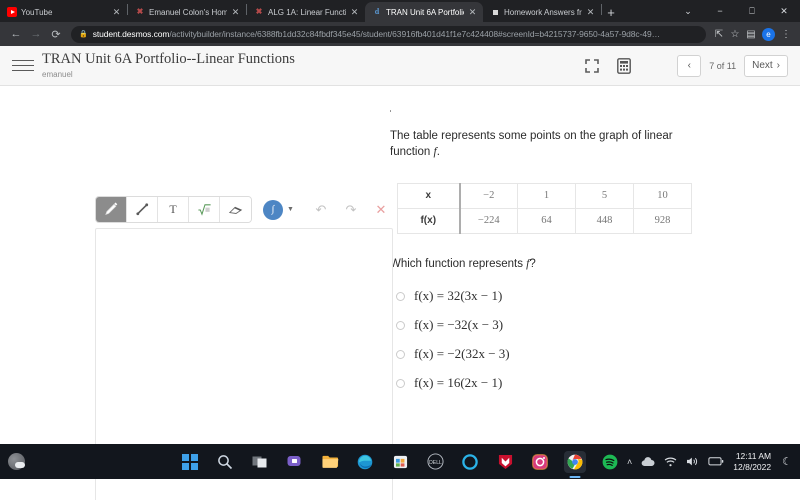 This screenshot has width=800, height=500. What do you see at coordinates (23, 65) in the screenshot?
I see `menu-icon` at bounding box center [23, 65].